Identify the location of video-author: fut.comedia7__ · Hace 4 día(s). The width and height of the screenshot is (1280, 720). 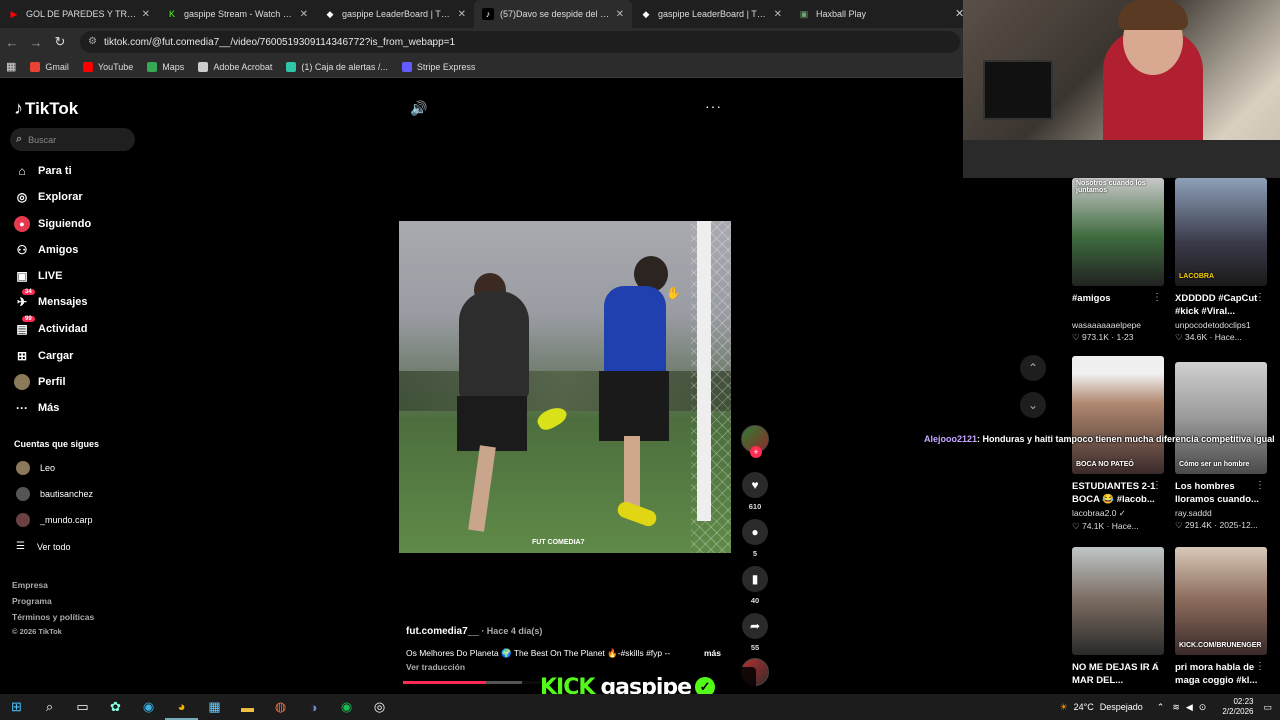
(474, 631).